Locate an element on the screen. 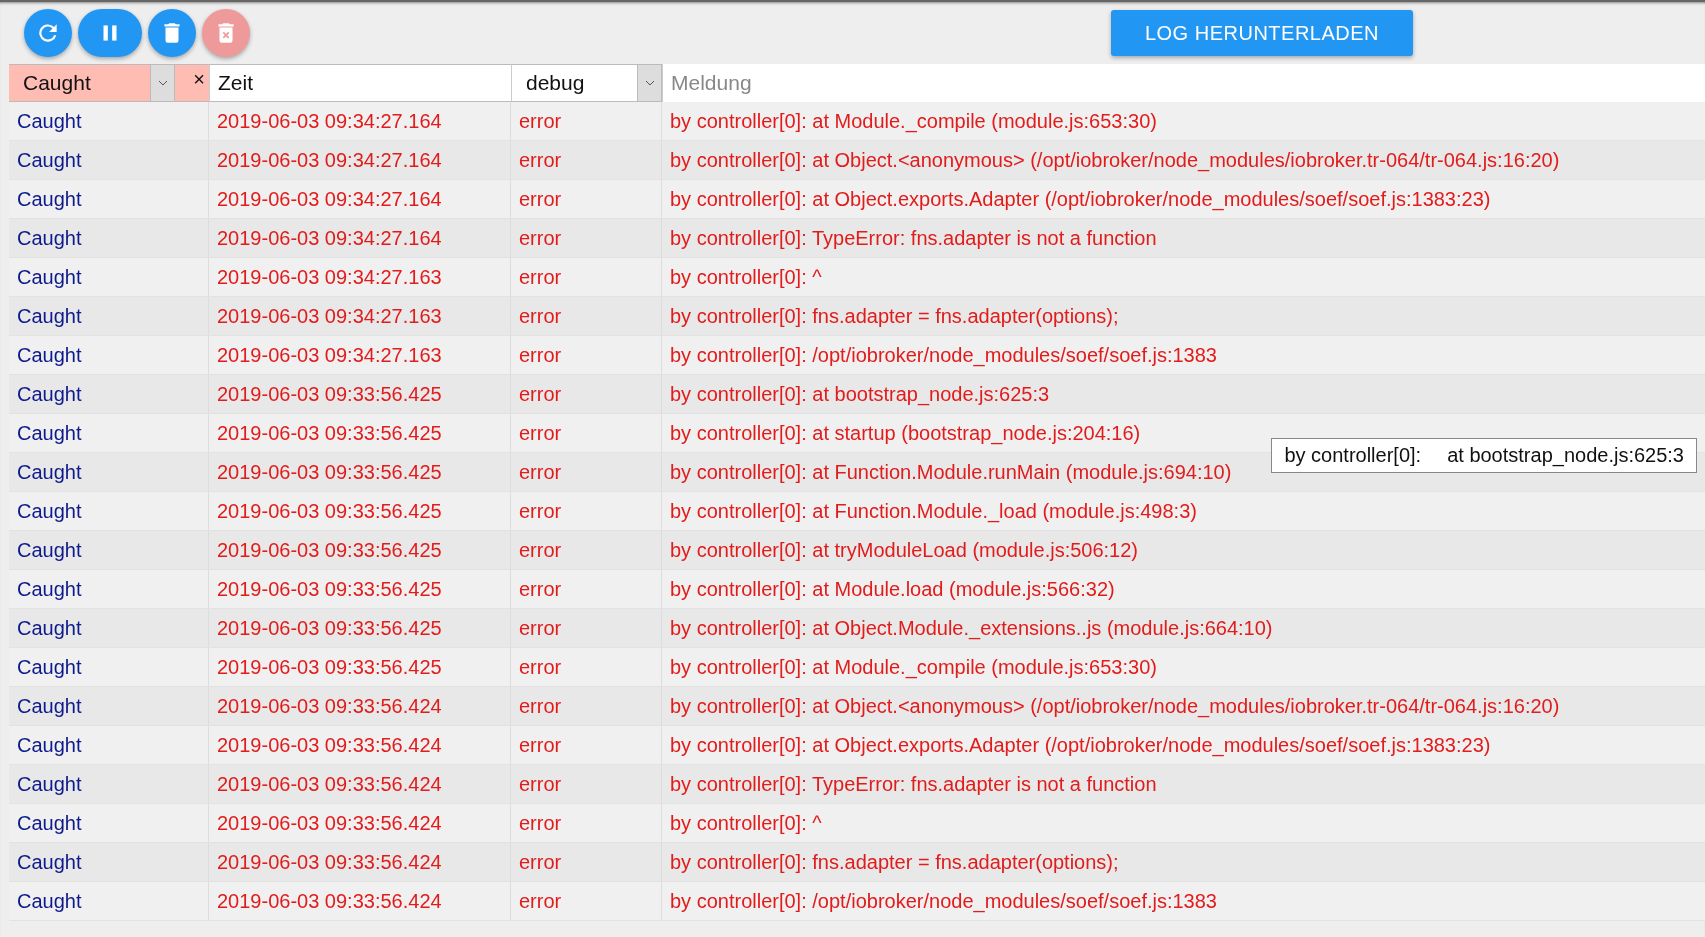 This screenshot has height=937, width=1705. severity-filter-select: debug is located at coordinates (581, 83).